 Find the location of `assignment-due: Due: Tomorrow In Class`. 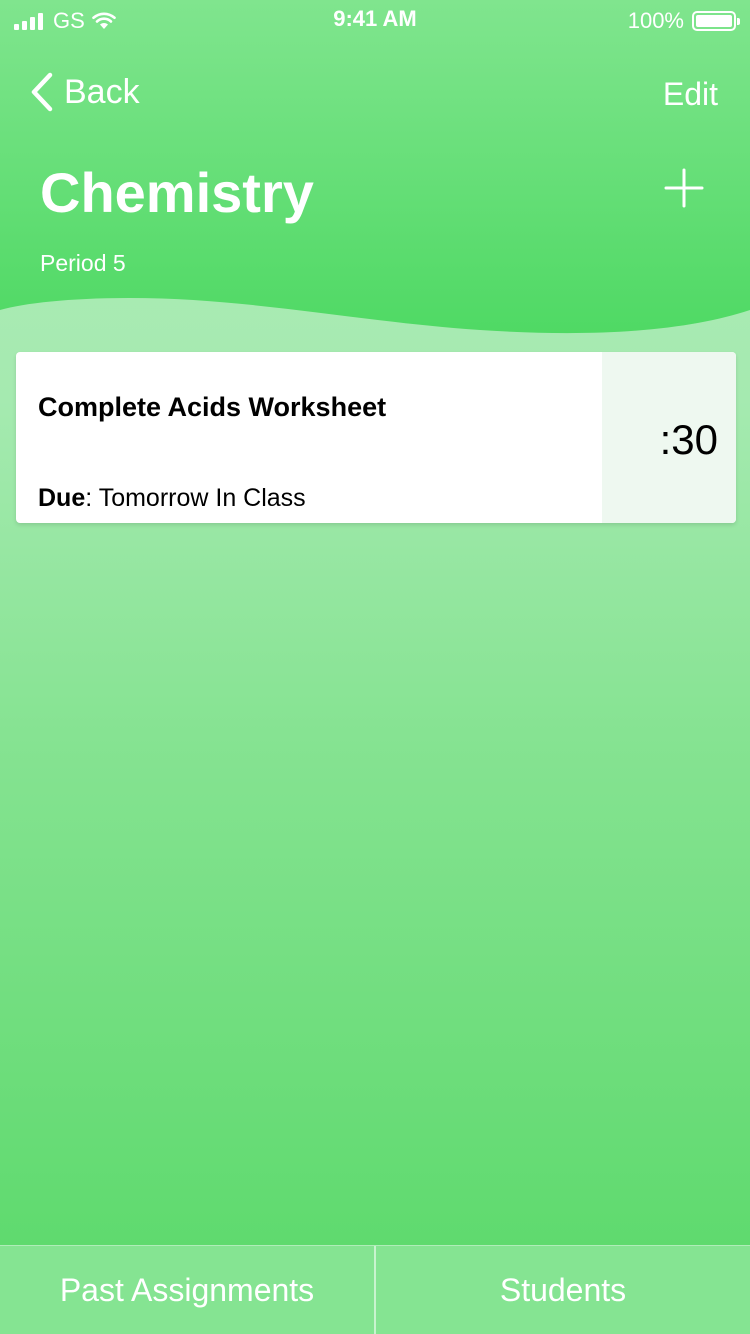

assignment-due: Due: Tomorrow In Class is located at coordinates (172, 498).